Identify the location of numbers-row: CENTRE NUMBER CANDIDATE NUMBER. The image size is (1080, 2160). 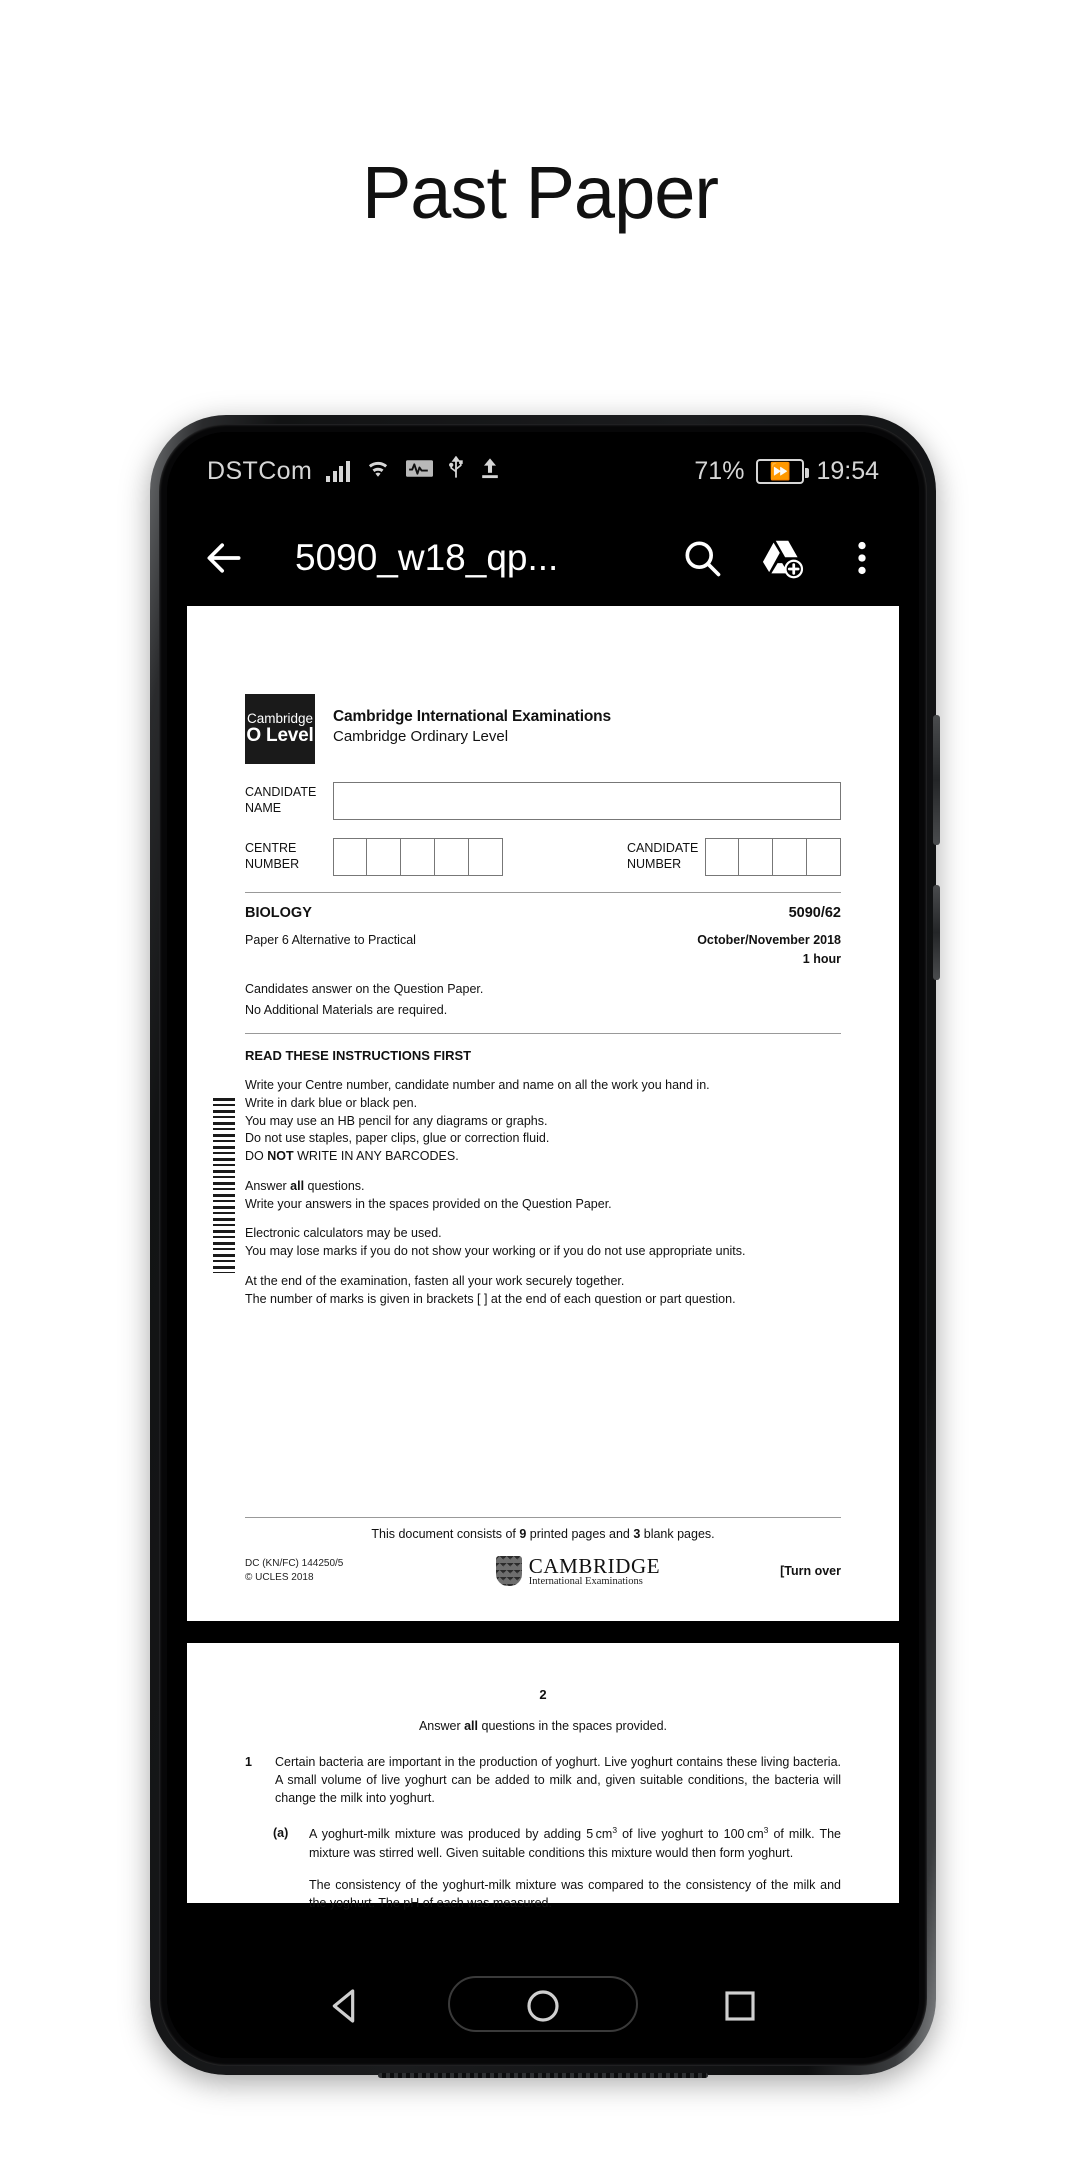
(543, 857).